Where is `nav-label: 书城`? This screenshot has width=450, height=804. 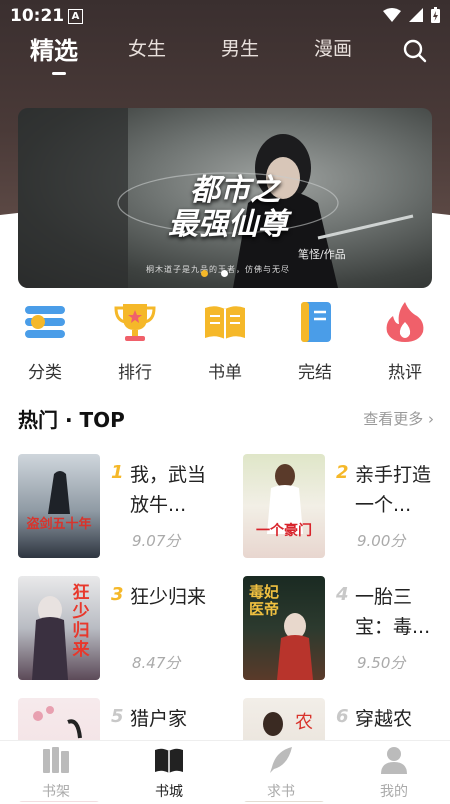
nav-label: 书城 is located at coordinates (169, 792).